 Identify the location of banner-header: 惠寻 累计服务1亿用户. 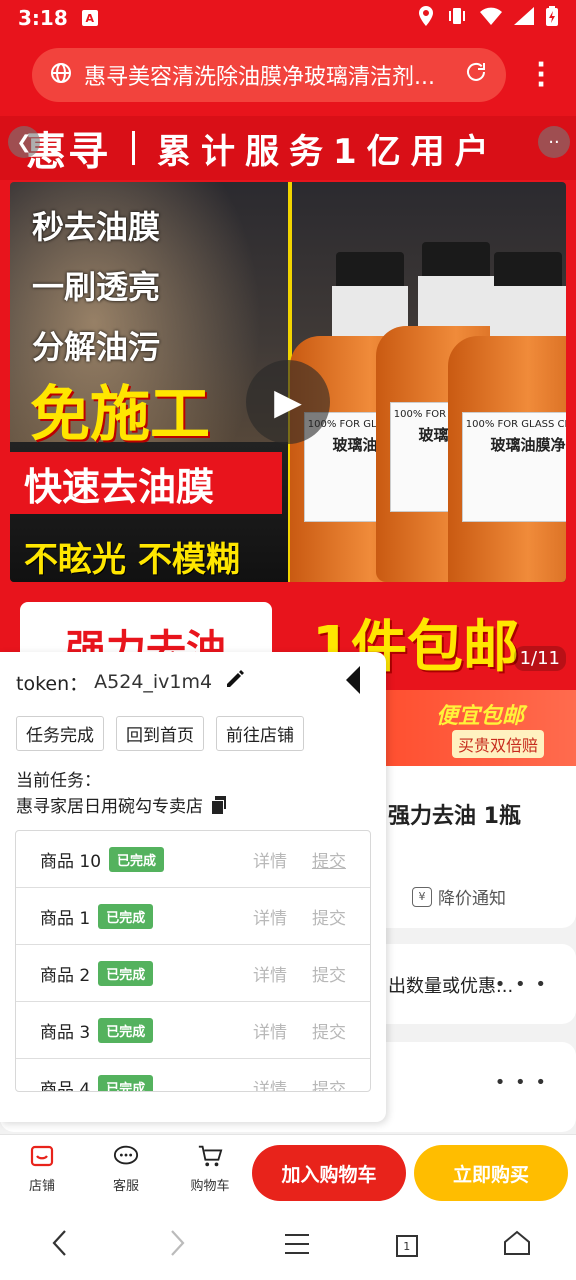
(288, 148).